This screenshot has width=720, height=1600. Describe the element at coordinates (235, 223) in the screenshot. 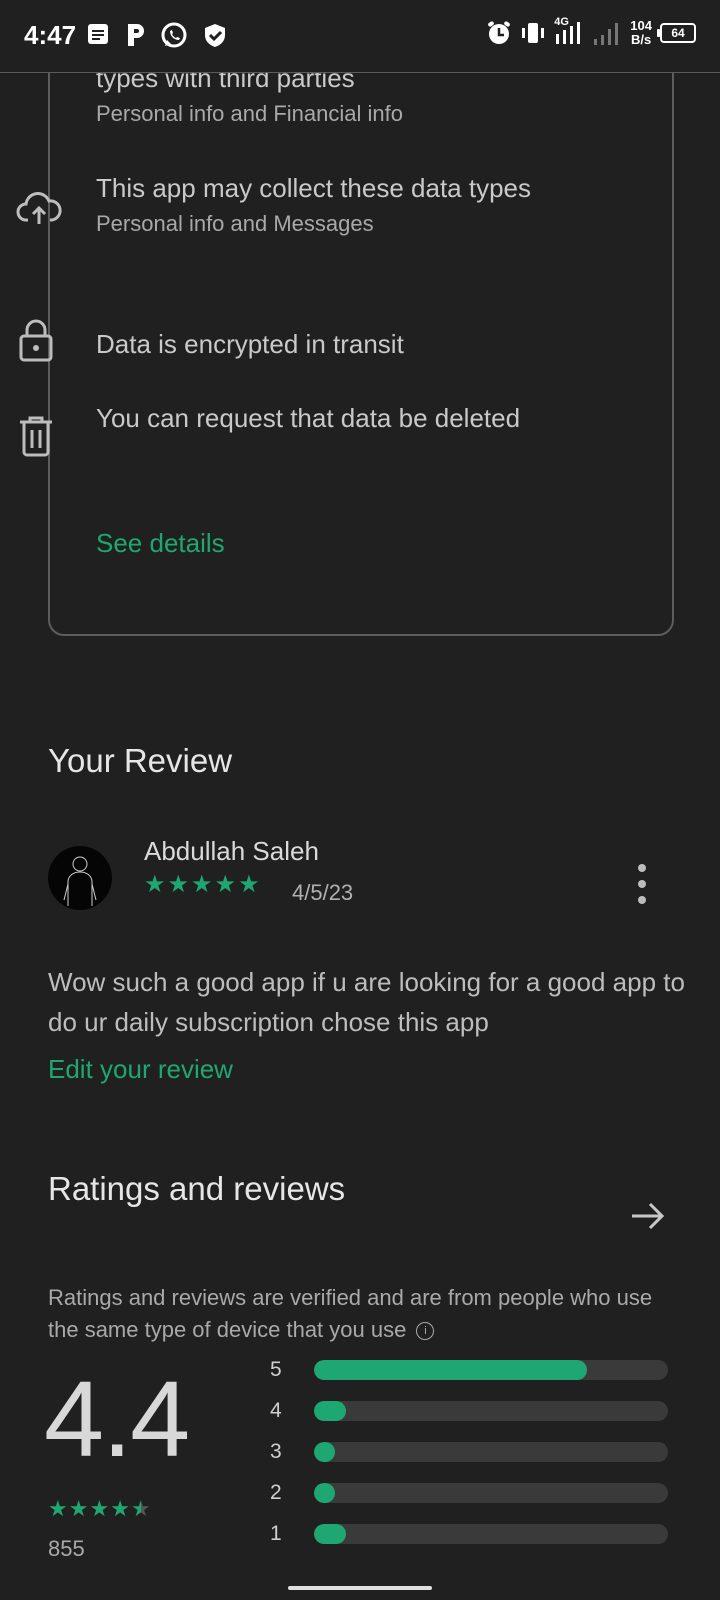

I see `data-safety-item-subtitle: Personal info and Messages` at that location.